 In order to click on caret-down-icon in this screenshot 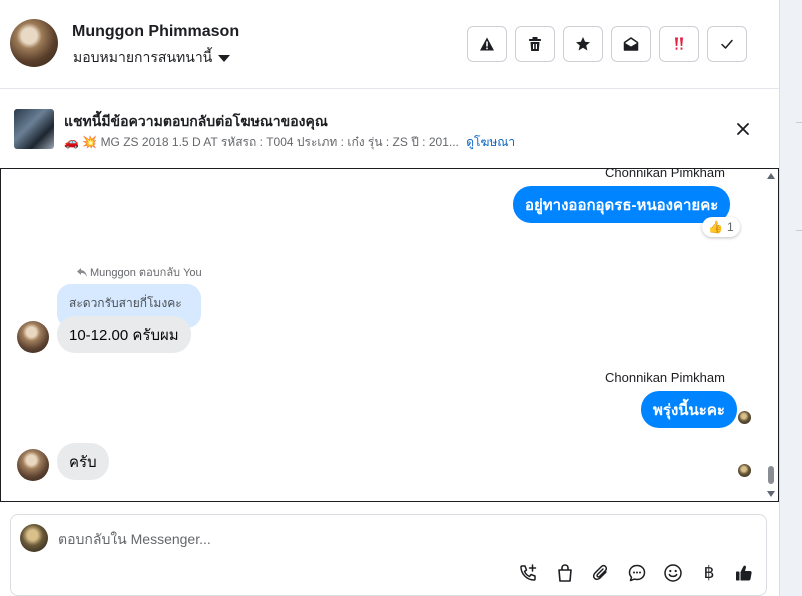, I will do `click(224, 58)`.